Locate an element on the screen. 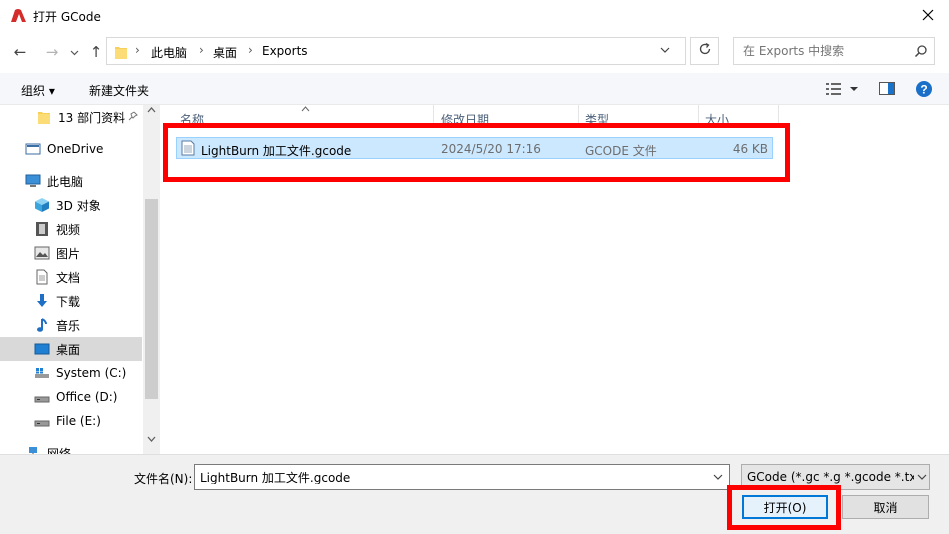 The width and height of the screenshot is (949, 534). nav-item-documents: 文档 is located at coordinates (71, 277).